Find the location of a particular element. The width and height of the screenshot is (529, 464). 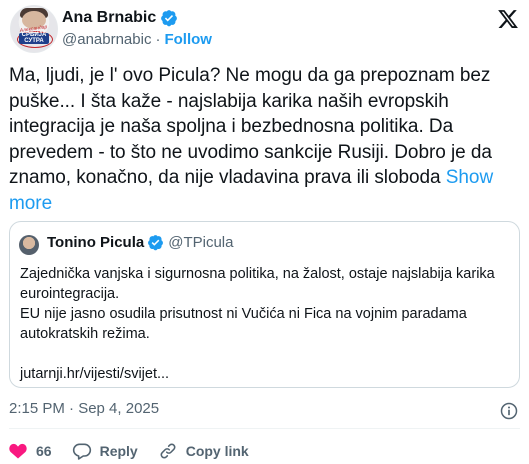

author-handle-row: @anabrnabic · Follow is located at coordinates (137, 39).